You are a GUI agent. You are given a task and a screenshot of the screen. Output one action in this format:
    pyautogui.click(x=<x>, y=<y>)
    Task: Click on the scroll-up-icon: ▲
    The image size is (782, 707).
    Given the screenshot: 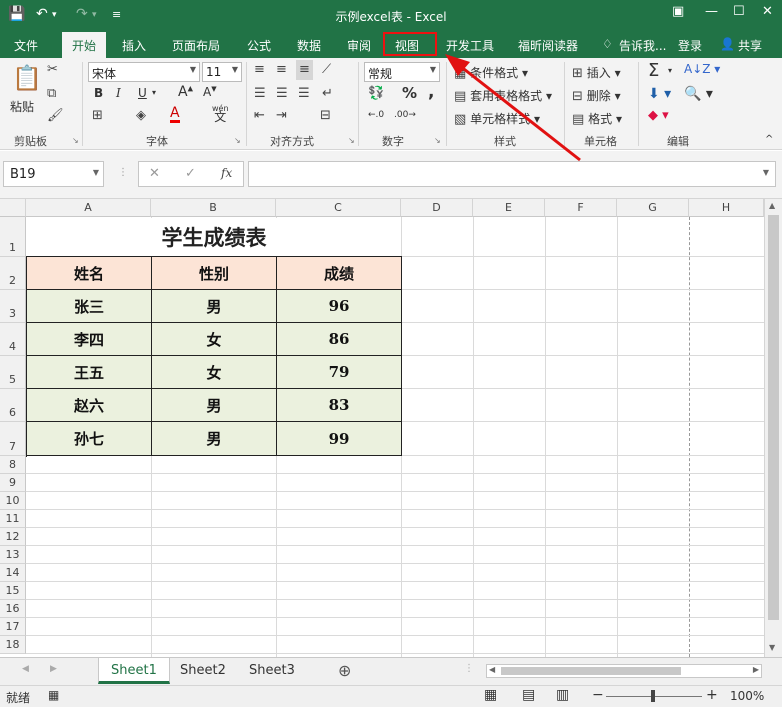 What is the action you would take?
    pyautogui.click(x=772, y=205)
    